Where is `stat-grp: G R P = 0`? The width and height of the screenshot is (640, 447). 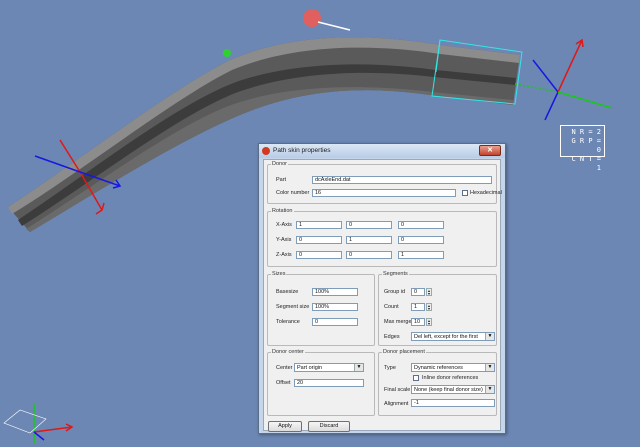 stat-grp: G R P = 0 is located at coordinates (586, 145).